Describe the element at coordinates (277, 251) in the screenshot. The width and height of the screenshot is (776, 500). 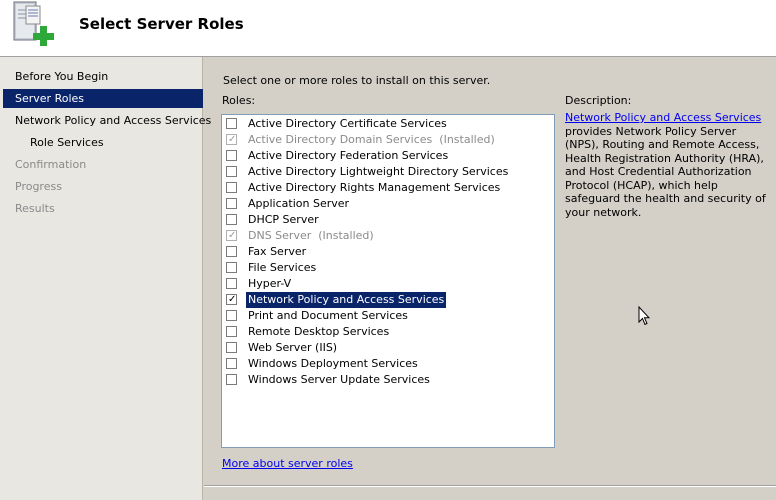
I see `role-label: Fax Server` at that location.